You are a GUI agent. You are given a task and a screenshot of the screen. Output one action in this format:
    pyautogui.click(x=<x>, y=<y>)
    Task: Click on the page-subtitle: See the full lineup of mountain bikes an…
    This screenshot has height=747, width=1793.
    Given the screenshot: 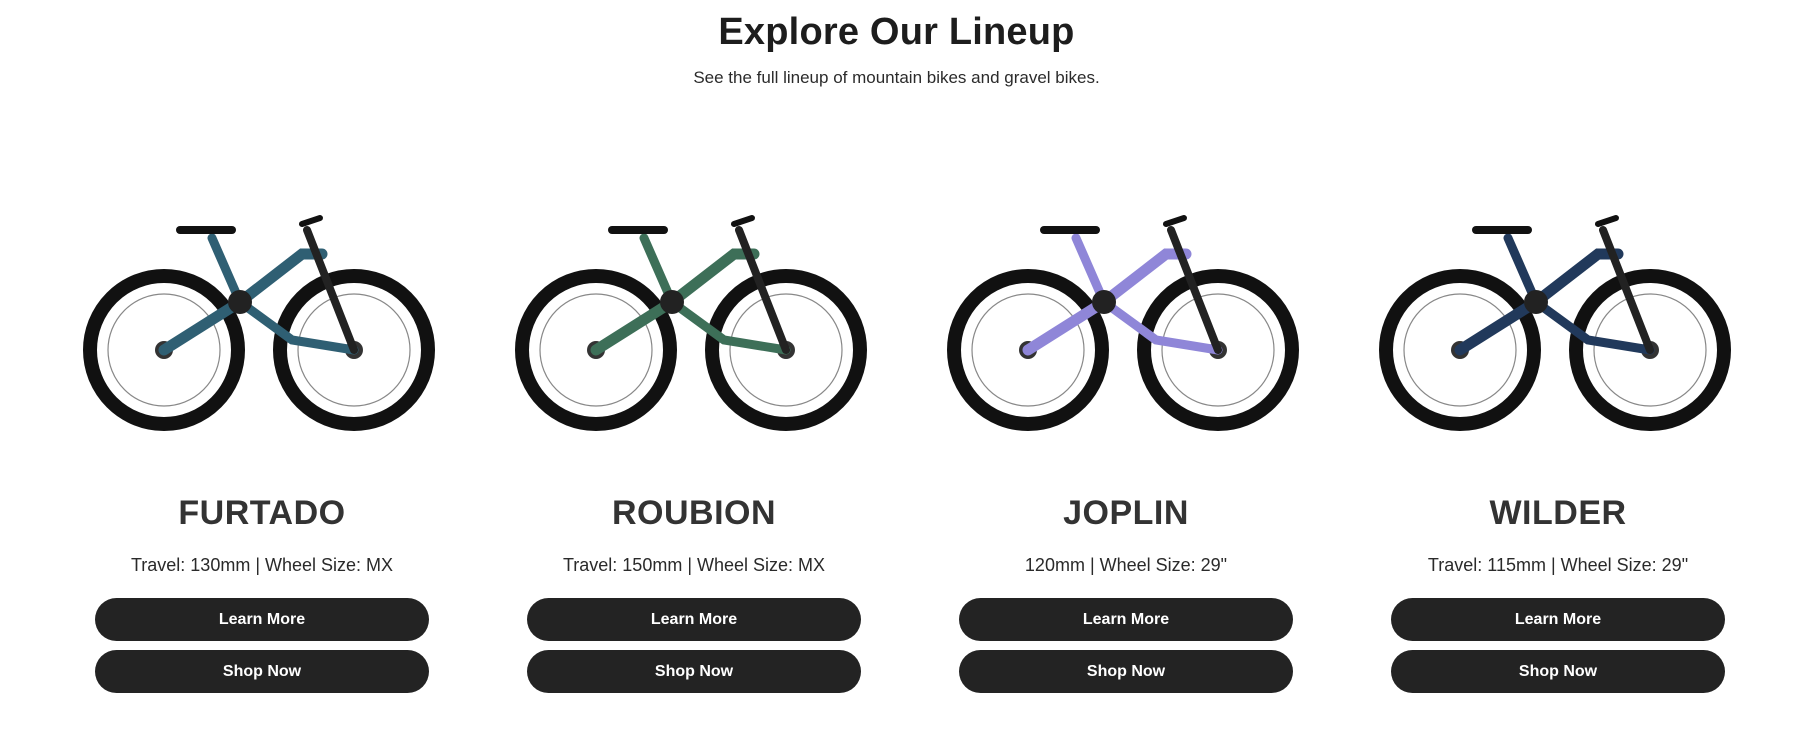 What is the action you would take?
    pyautogui.click(x=896, y=77)
    